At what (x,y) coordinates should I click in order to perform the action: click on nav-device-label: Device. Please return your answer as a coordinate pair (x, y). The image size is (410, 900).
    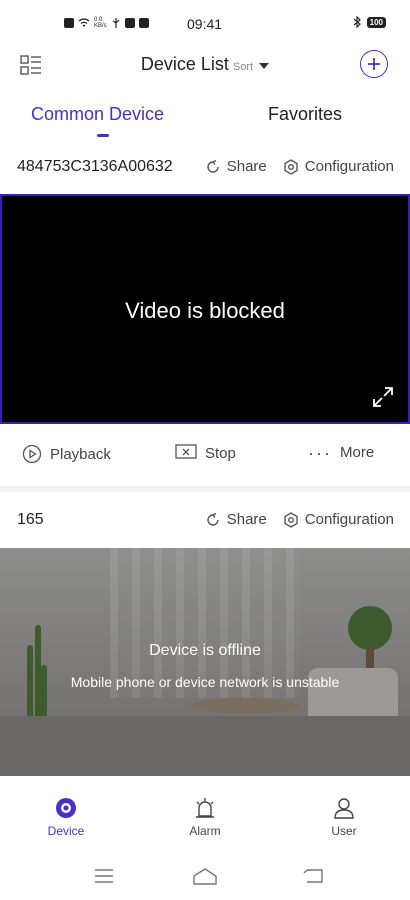
    Looking at the image, I should click on (66, 831).